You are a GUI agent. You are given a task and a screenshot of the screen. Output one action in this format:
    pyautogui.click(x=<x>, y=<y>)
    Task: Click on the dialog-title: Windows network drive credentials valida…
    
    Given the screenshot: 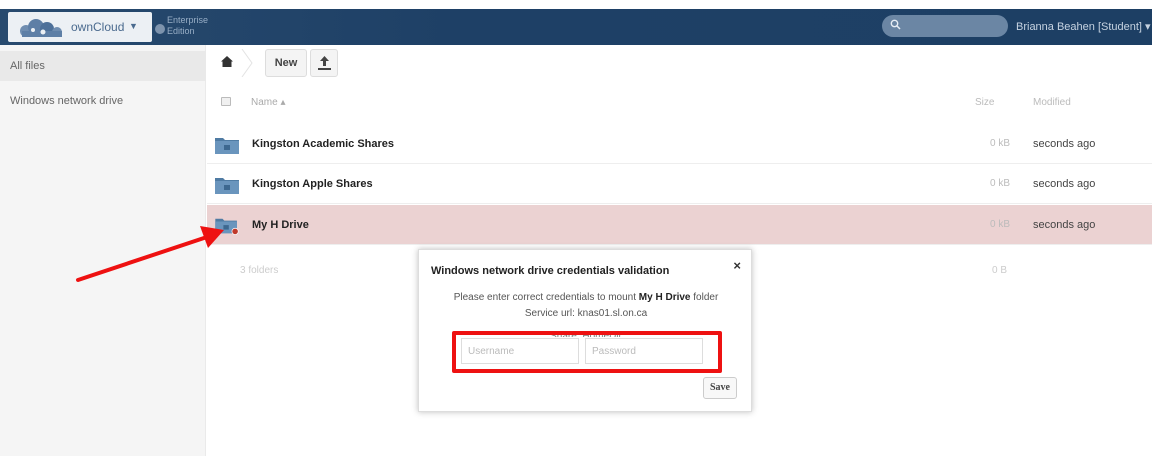 What is the action you would take?
    pyautogui.click(x=550, y=271)
    